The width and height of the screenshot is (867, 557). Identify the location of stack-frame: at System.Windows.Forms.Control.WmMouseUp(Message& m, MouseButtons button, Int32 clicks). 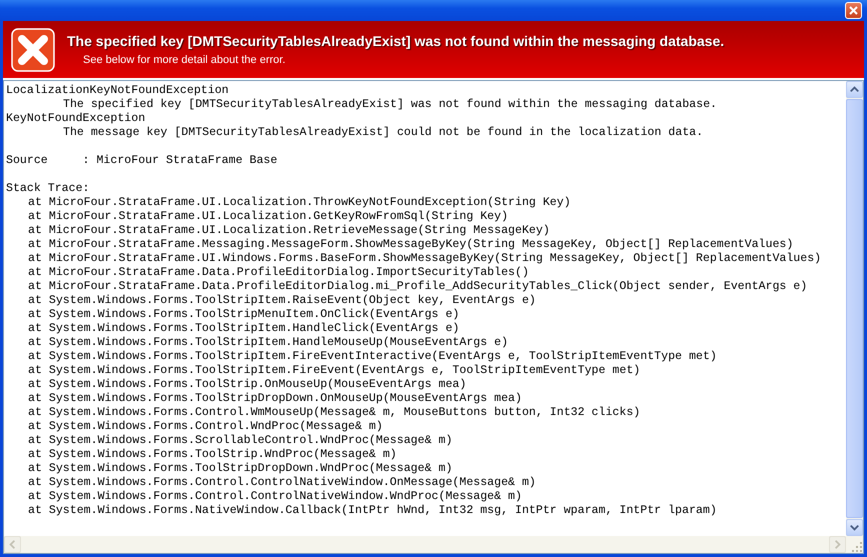
(323, 413).